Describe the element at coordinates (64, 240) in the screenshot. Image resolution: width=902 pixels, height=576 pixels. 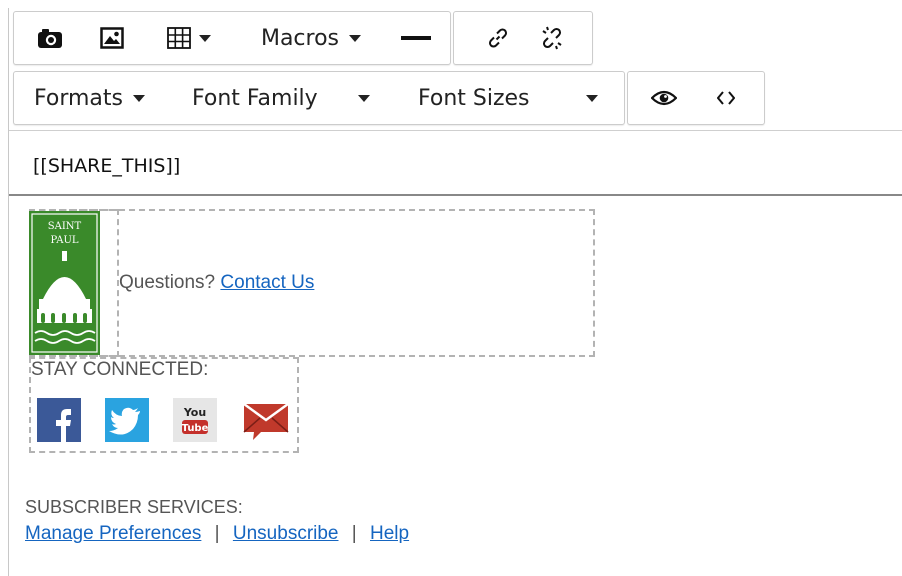
I see `logo-line2: PAUL` at that location.